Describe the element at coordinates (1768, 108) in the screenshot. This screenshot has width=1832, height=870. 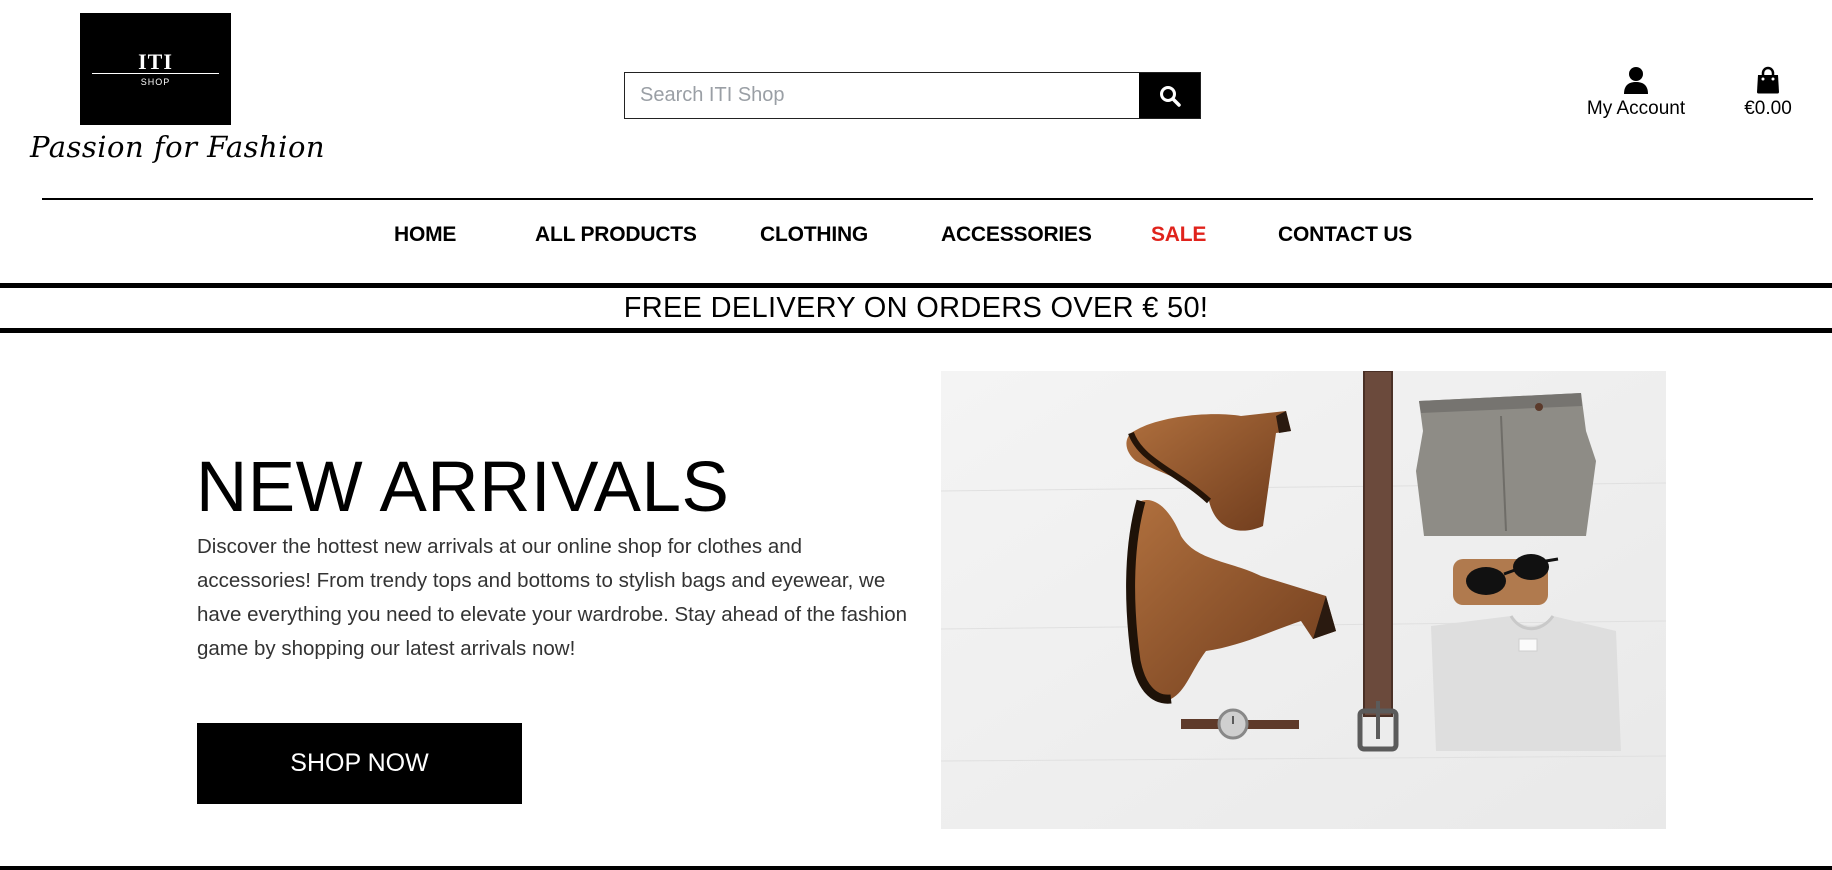
I see `cart-total: €0.00` at that location.